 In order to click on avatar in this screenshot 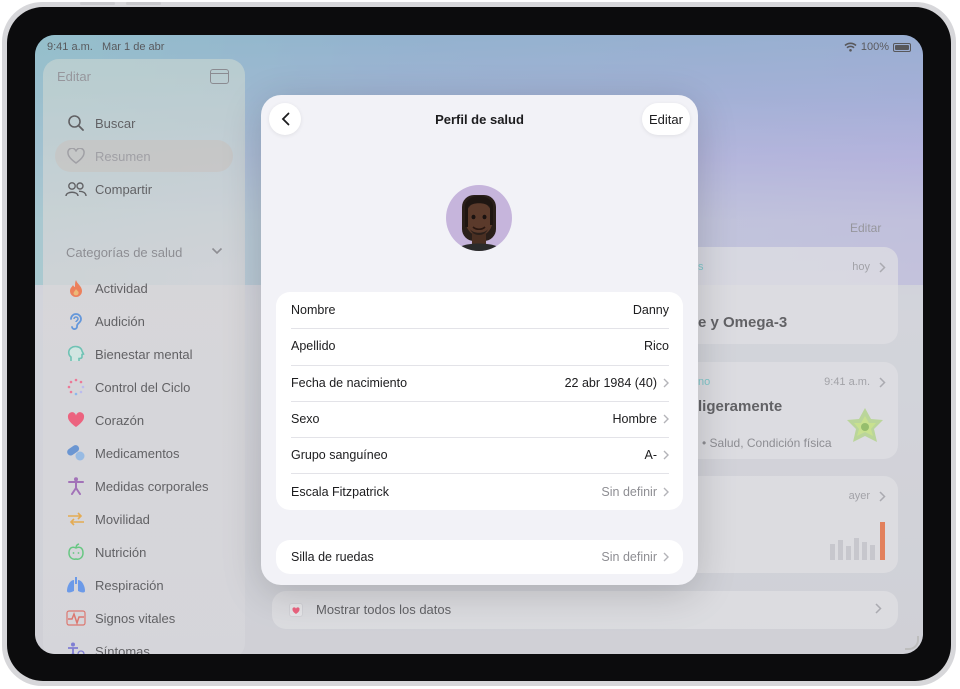, I will do `click(479, 218)`.